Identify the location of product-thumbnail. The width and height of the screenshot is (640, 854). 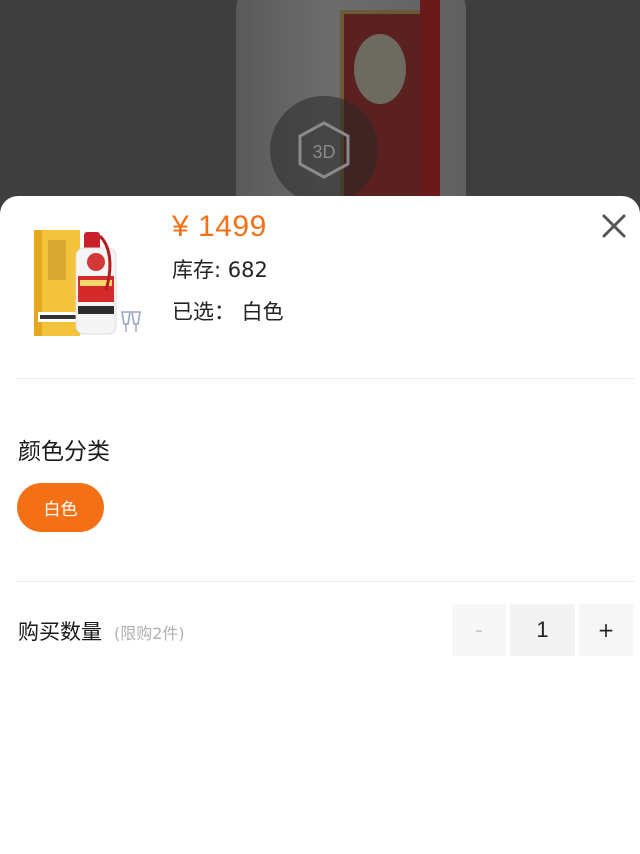
(88, 280).